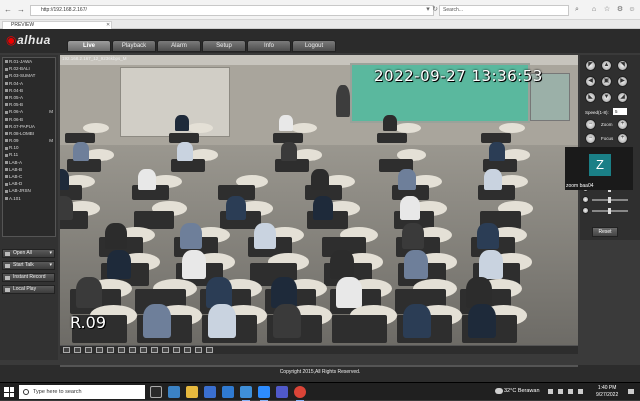 The height and width of the screenshot is (401, 640). Describe the element at coordinates (522, 391) in the screenshot. I see `weather-text: 32°C Berawan` at that location.